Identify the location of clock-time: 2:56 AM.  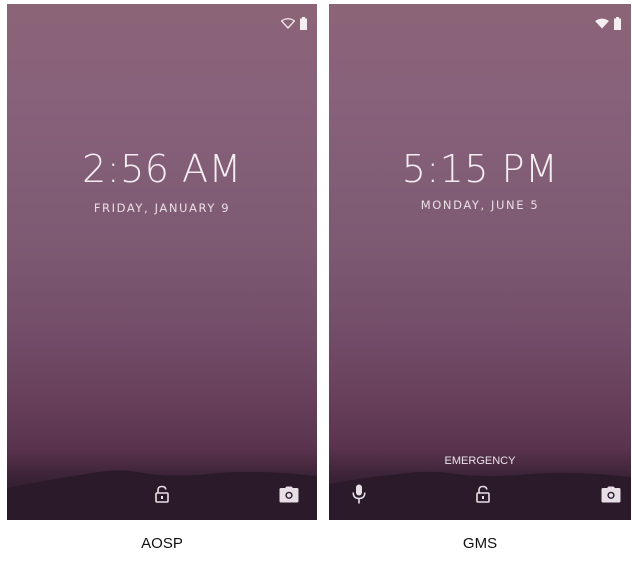
(162, 169).